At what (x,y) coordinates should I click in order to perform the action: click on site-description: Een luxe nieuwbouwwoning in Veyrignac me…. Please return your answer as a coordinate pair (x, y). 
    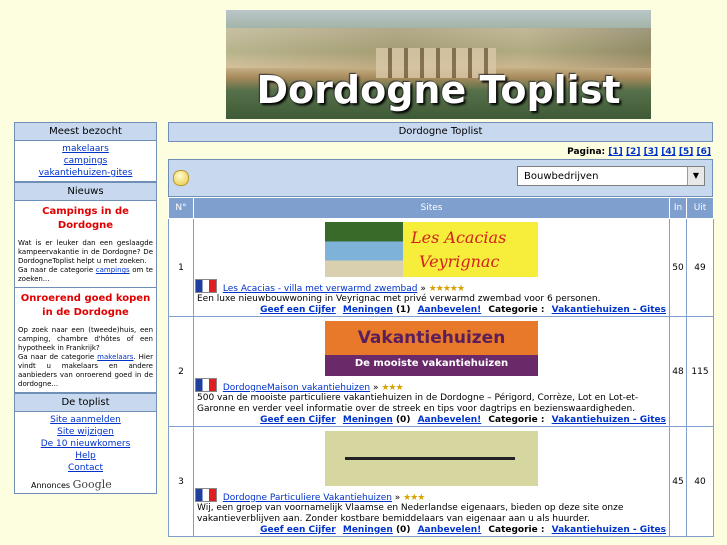
    Looking at the image, I should click on (399, 299).